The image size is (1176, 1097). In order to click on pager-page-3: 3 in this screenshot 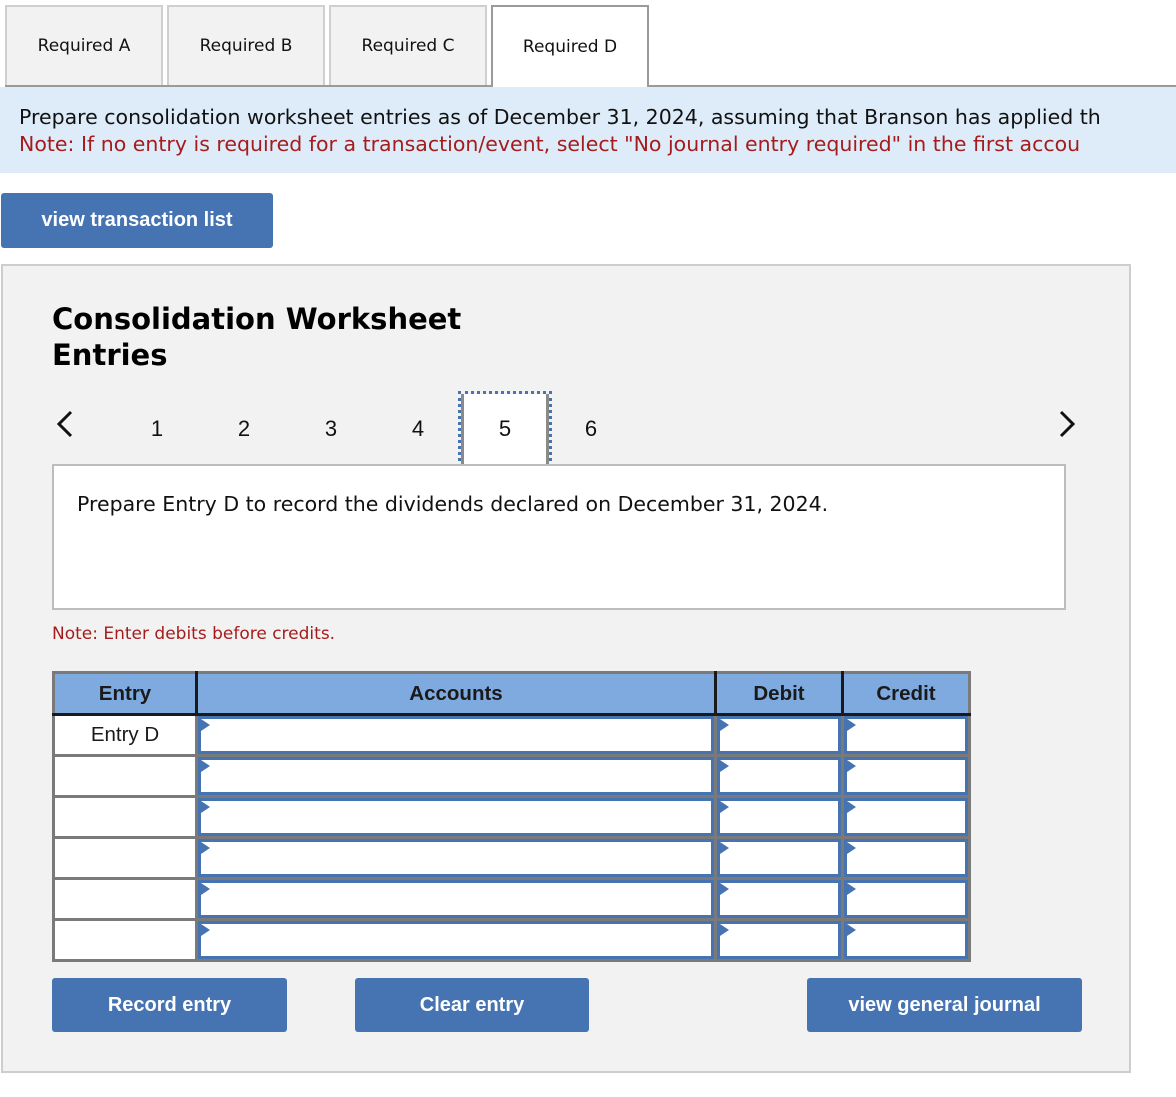, I will do `click(331, 429)`.